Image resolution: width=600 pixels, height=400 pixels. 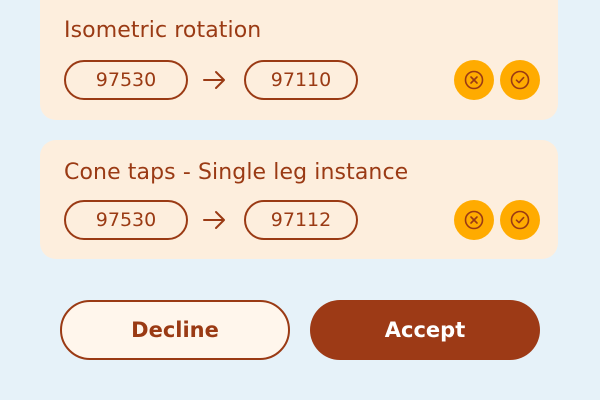 What do you see at coordinates (301, 220) in the screenshot?
I see `suggested-code-pill: 97112` at bounding box center [301, 220].